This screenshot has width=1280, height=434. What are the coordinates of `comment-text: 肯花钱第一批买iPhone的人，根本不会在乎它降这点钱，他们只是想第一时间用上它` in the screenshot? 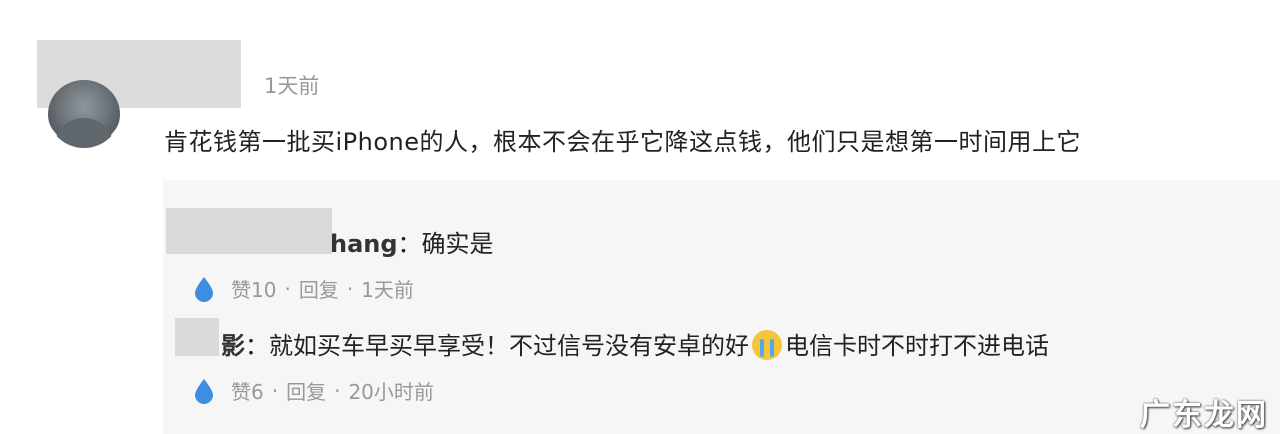 It's located at (623, 142).